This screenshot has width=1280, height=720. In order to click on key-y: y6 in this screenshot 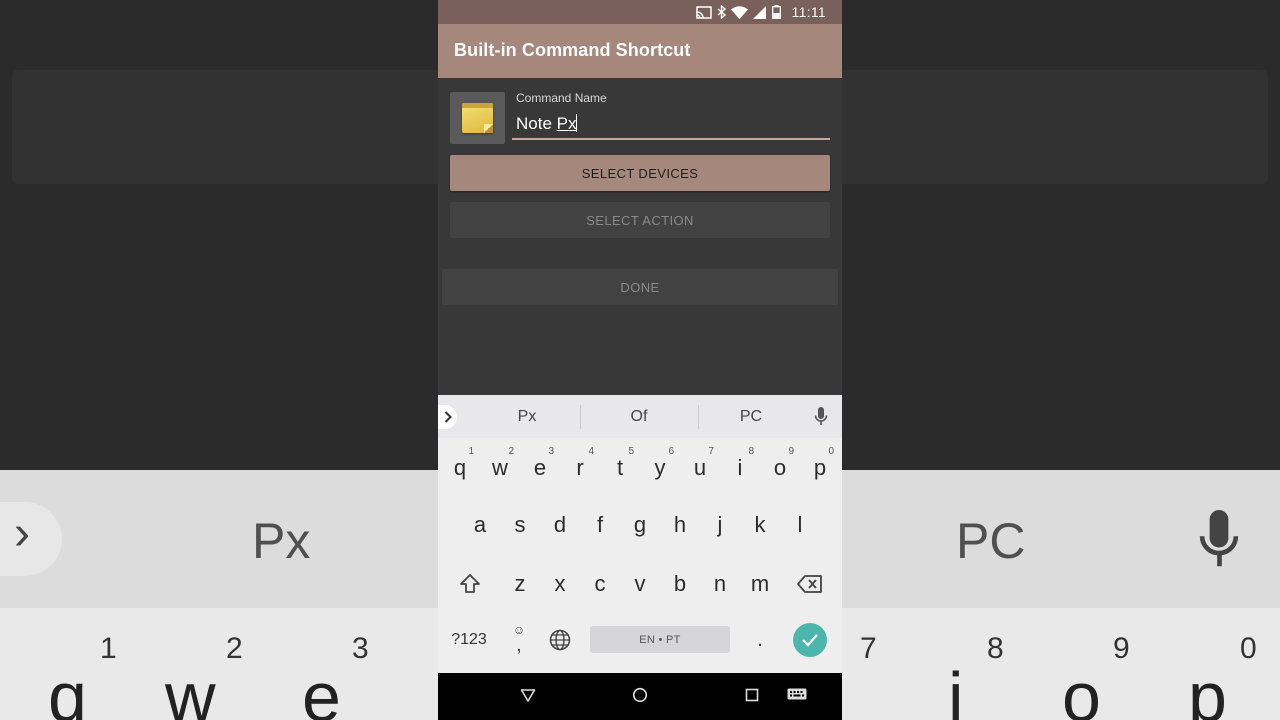, I will do `click(660, 468)`.